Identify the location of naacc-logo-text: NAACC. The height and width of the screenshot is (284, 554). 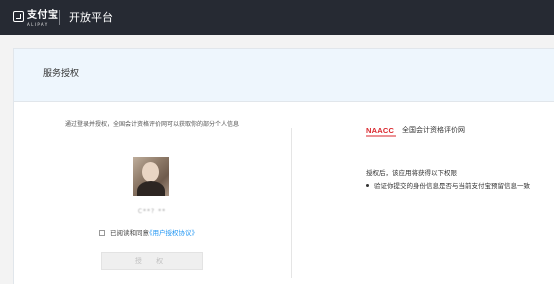
(380, 130).